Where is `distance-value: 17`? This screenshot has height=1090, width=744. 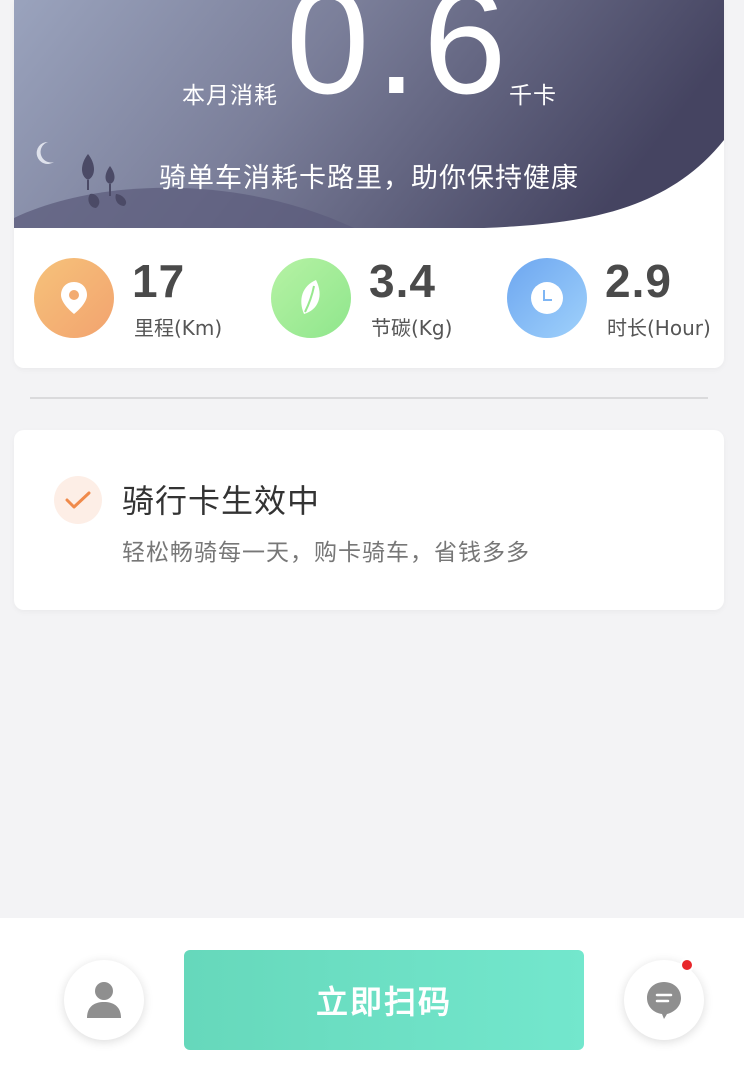 distance-value: 17 is located at coordinates (159, 281).